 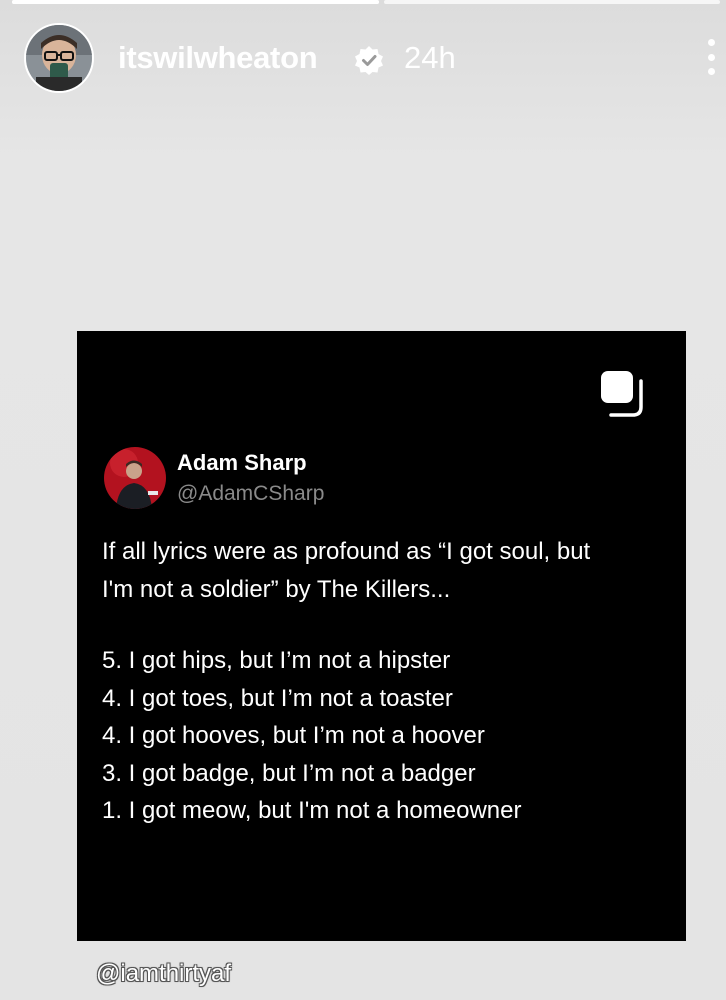 I want to click on list-item: 1. I got meow, but I'm not a homeowner, so click(x=312, y=810).